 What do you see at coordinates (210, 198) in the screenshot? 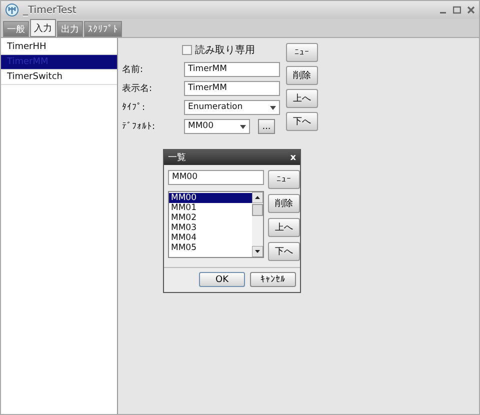
I see `list-item: MM00` at bounding box center [210, 198].